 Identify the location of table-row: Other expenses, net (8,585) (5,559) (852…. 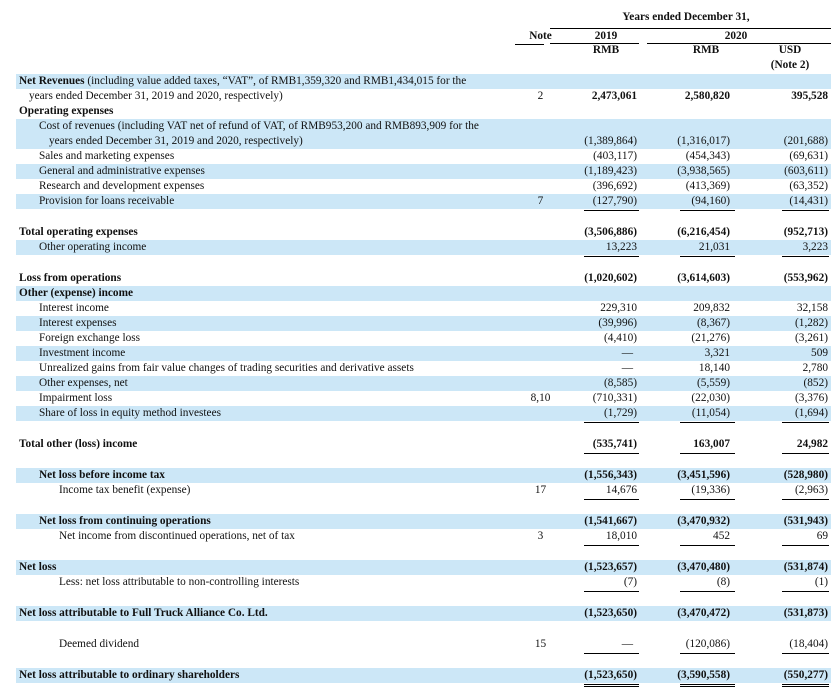
(423, 383).